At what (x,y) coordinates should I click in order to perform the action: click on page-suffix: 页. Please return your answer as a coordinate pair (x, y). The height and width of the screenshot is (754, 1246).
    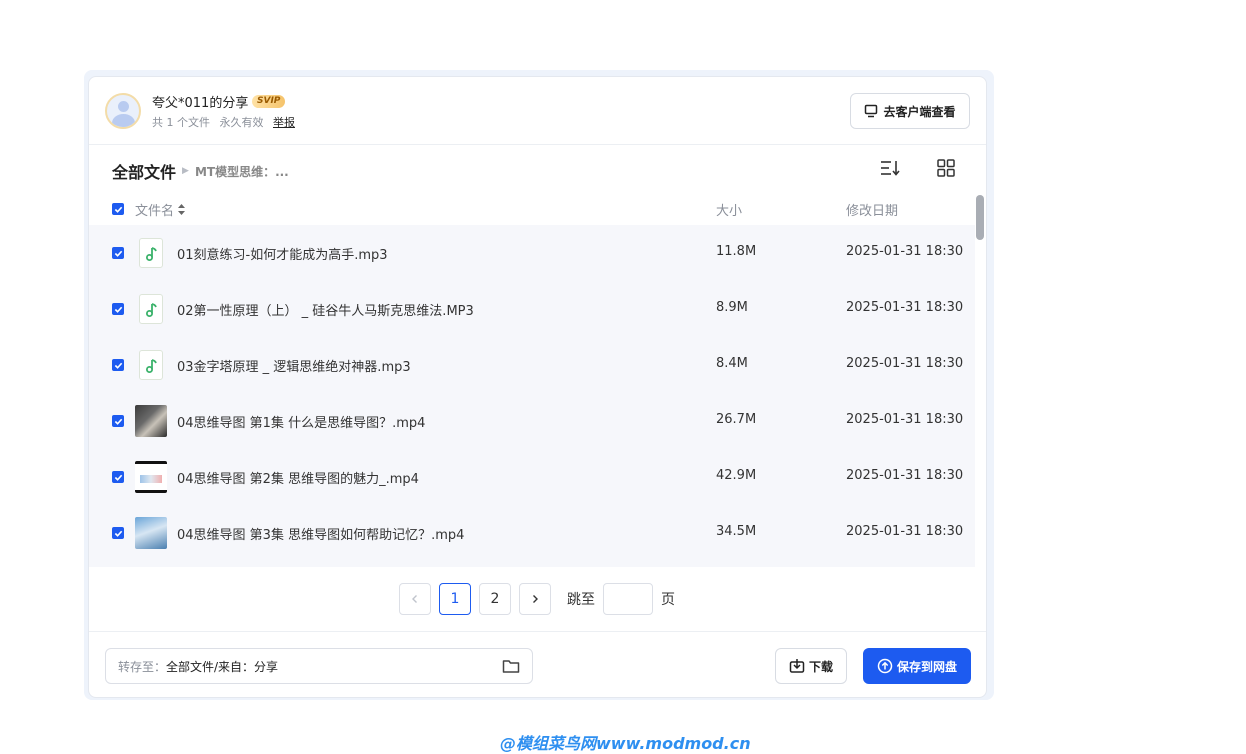
    Looking at the image, I should click on (668, 600).